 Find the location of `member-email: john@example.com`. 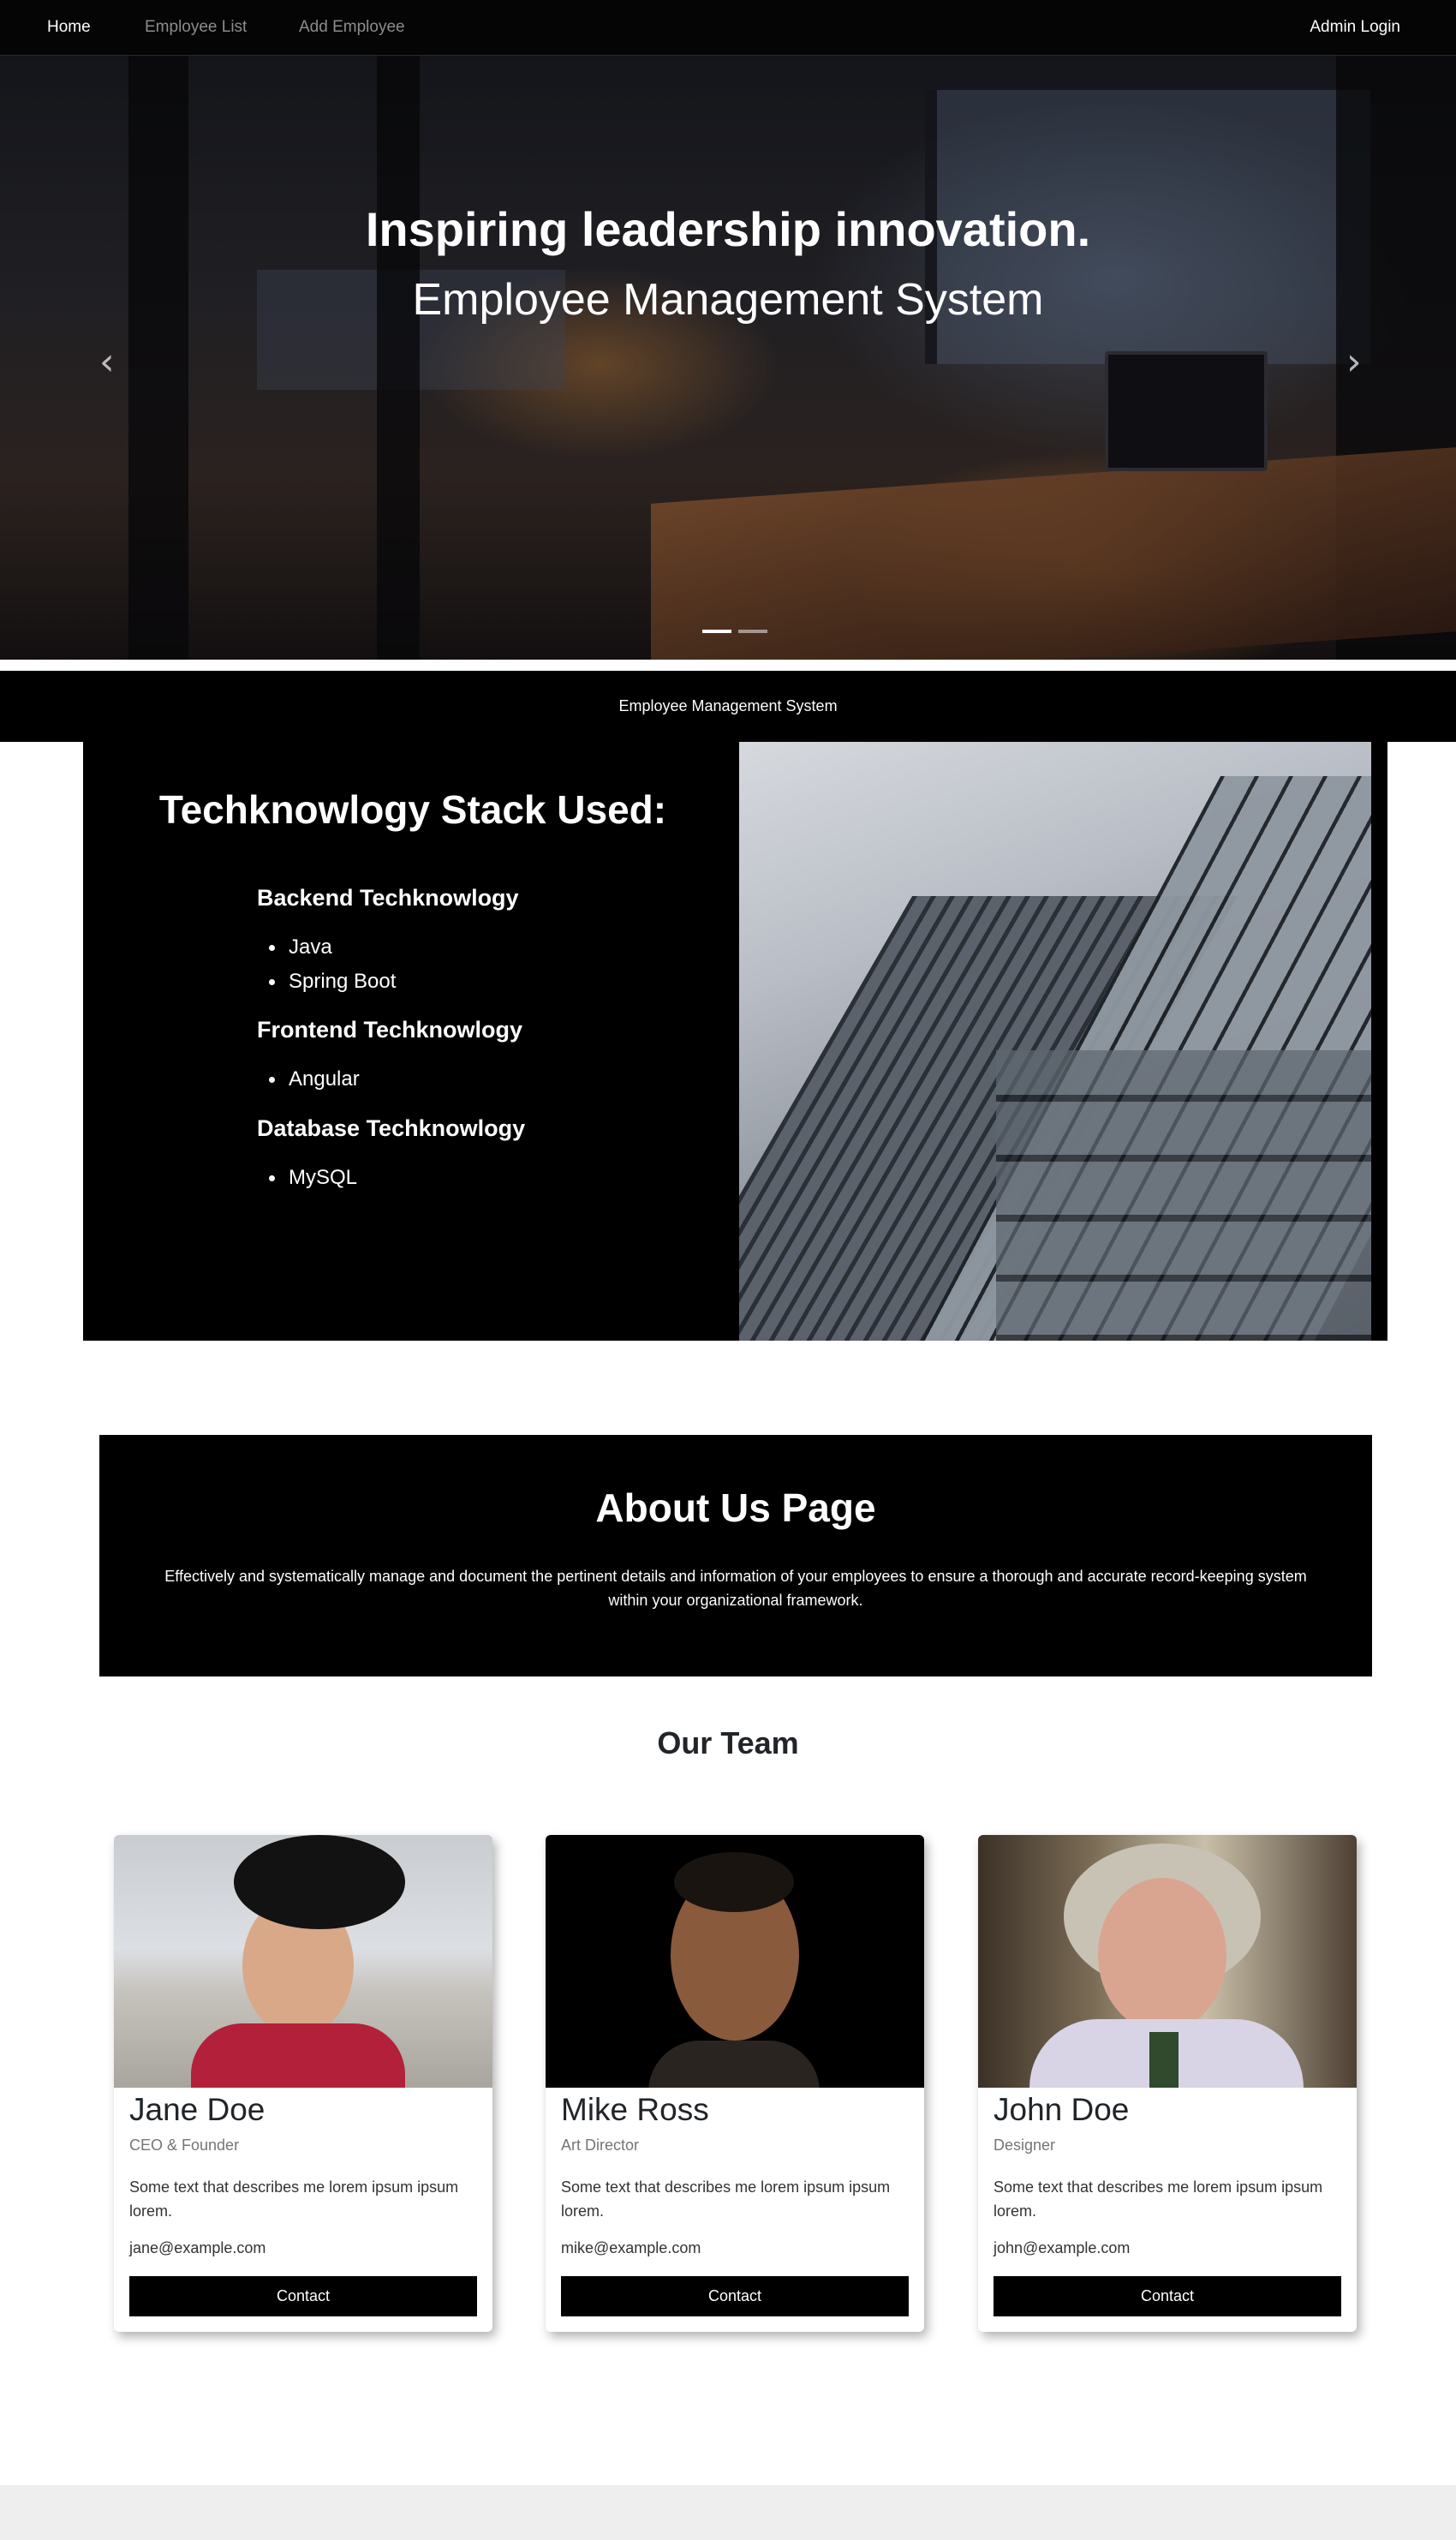

member-email: john@example.com is located at coordinates (1062, 2247).